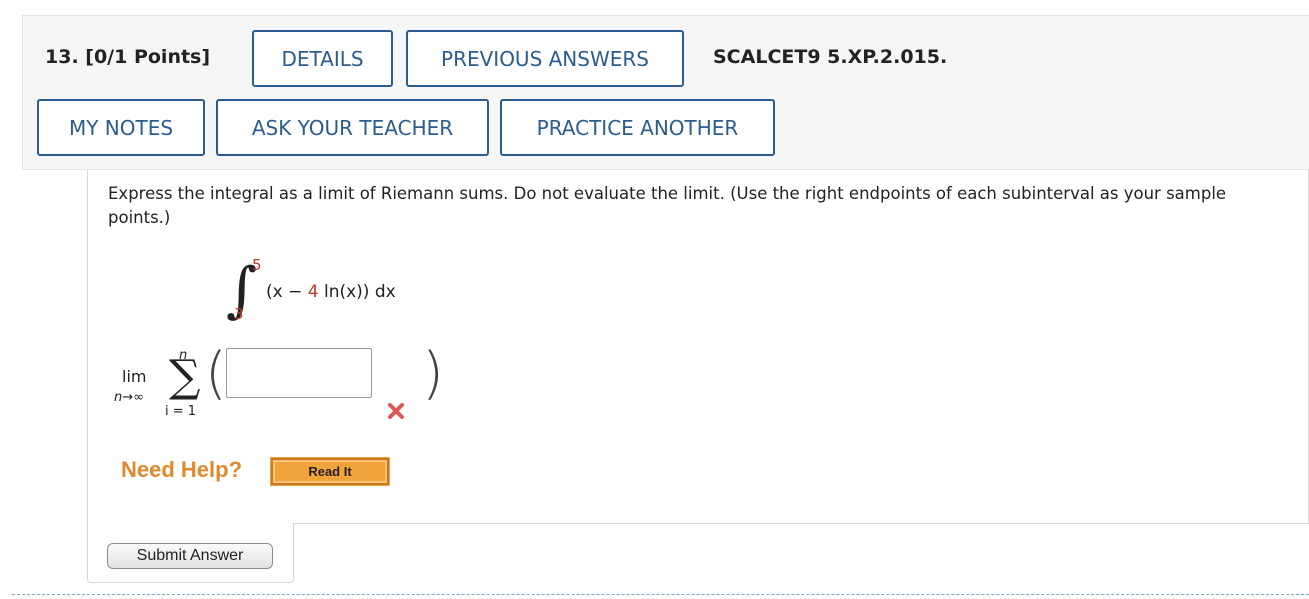 This screenshot has height=599, width=1309. Describe the element at coordinates (134, 376) in the screenshot. I see `limit-label: lim` at that location.